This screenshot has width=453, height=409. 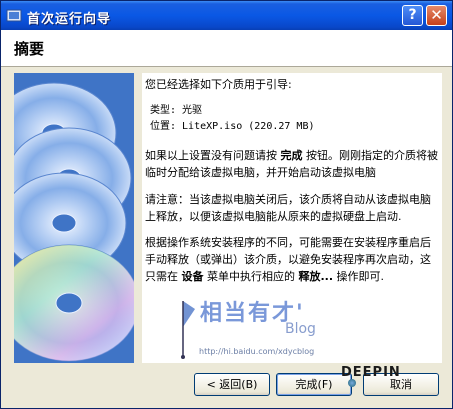 I want to click on close-icon: ✕, so click(x=436, y=15).